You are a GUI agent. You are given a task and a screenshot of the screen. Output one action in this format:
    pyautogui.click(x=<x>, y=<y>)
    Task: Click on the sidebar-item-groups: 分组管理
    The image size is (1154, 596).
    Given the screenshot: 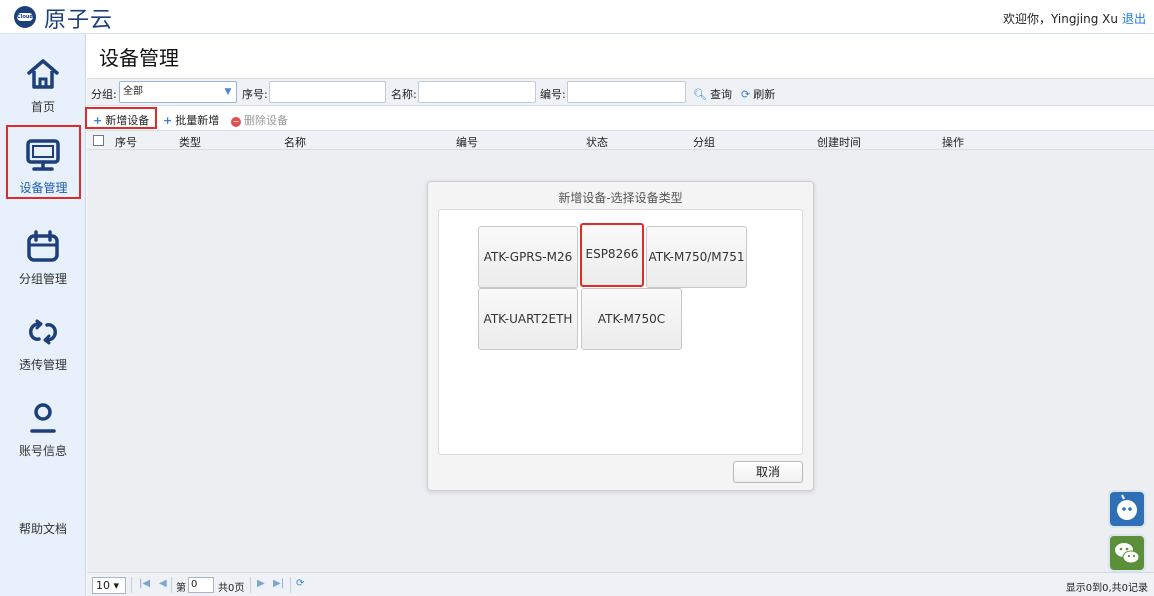 What is the action you would take?
    pyautogui.click(x=43, y=252)
    